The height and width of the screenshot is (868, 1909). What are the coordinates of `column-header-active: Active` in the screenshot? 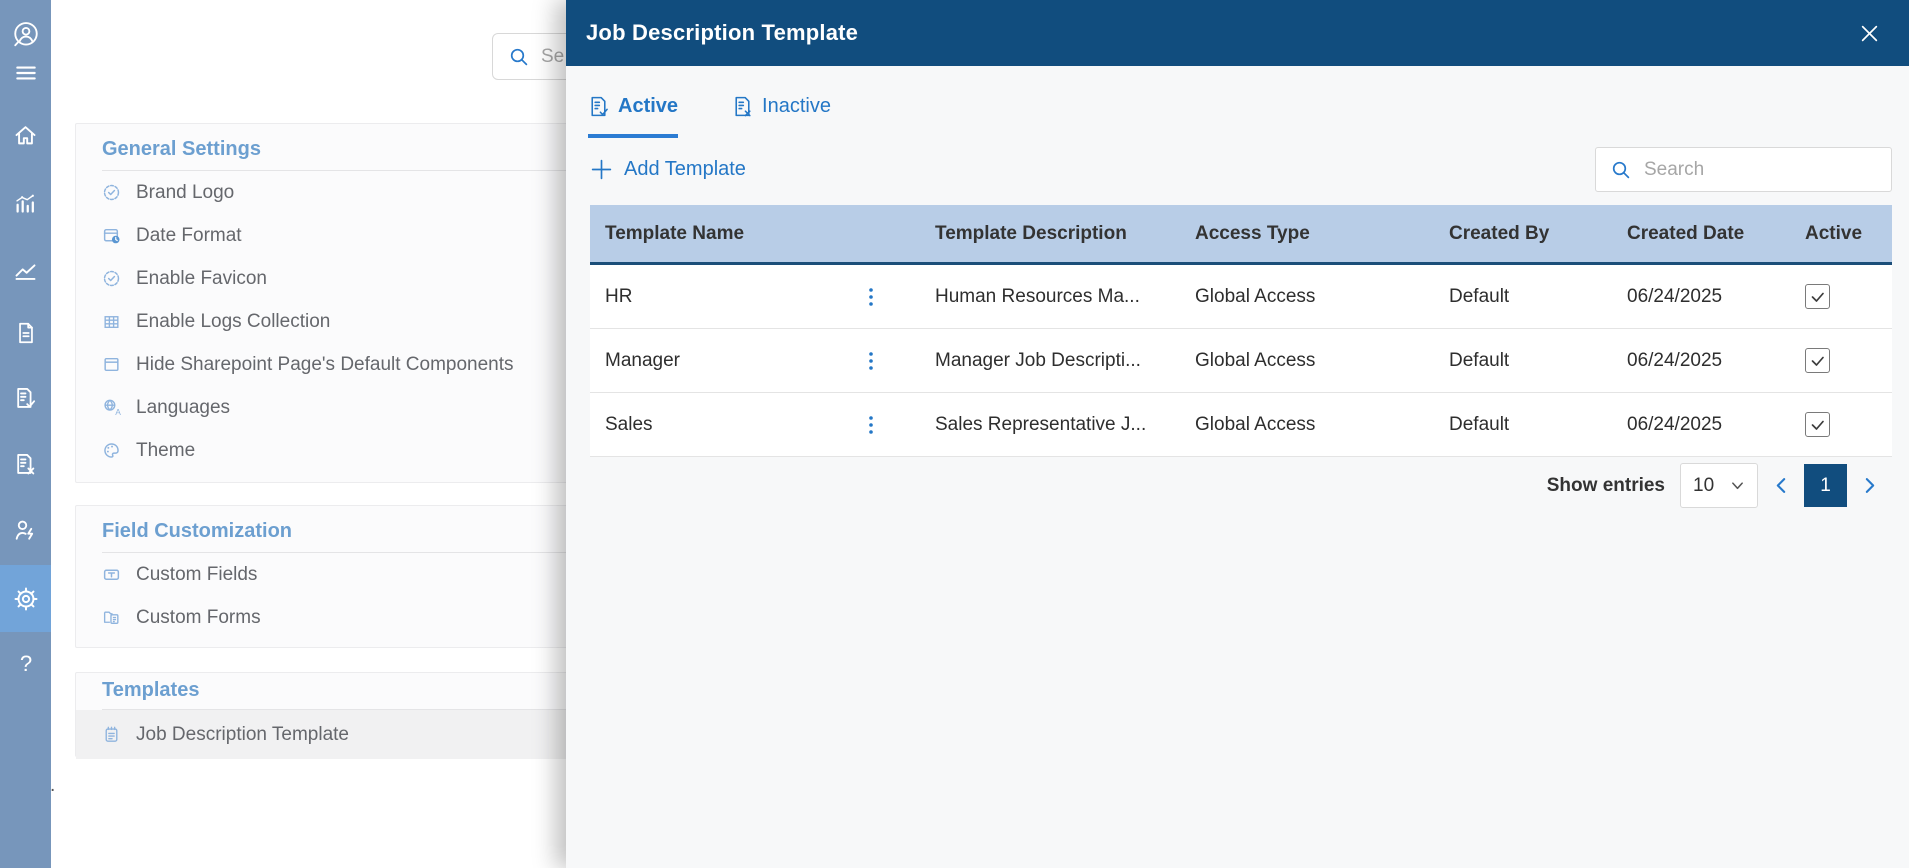 It's located at (1834, 233).